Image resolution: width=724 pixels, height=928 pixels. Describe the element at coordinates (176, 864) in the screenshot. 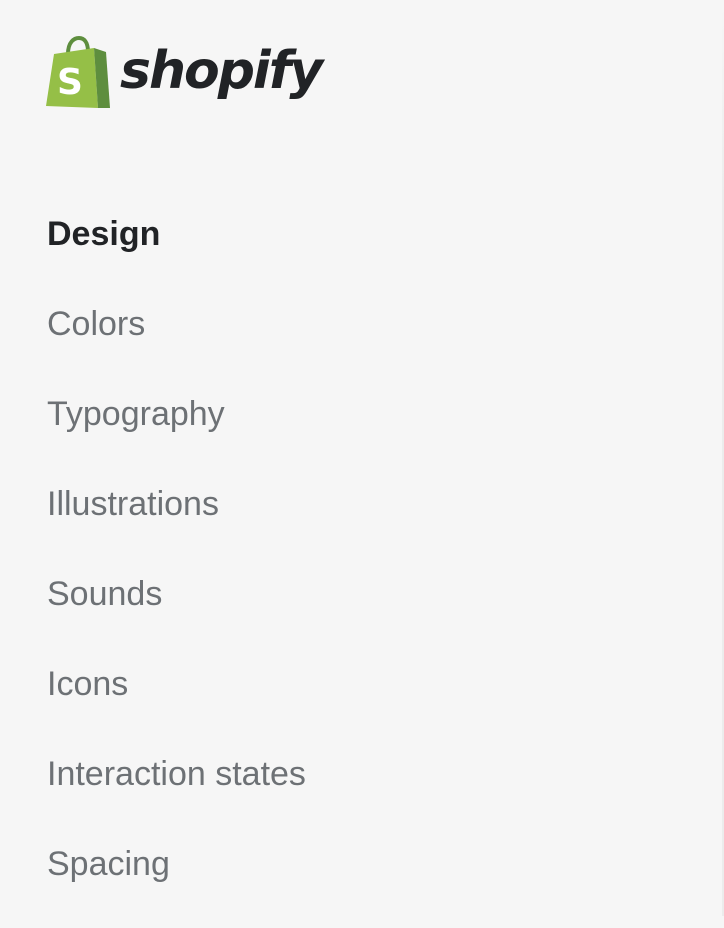

I see `nav-item-spacing: Spacing` at that location.